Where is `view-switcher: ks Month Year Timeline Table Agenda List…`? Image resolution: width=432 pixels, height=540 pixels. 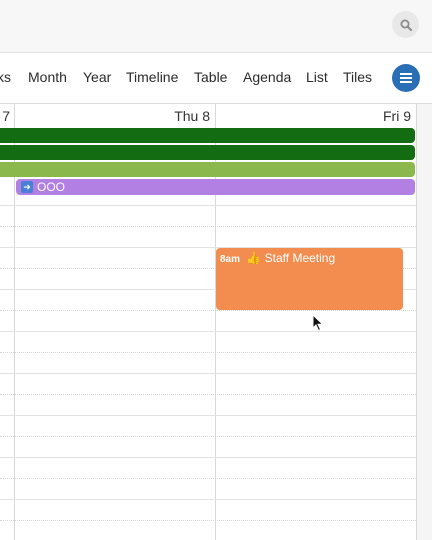 view-switcher: ks Month Year Timeline Table Agenda List… is located at coordinates (216, 78).